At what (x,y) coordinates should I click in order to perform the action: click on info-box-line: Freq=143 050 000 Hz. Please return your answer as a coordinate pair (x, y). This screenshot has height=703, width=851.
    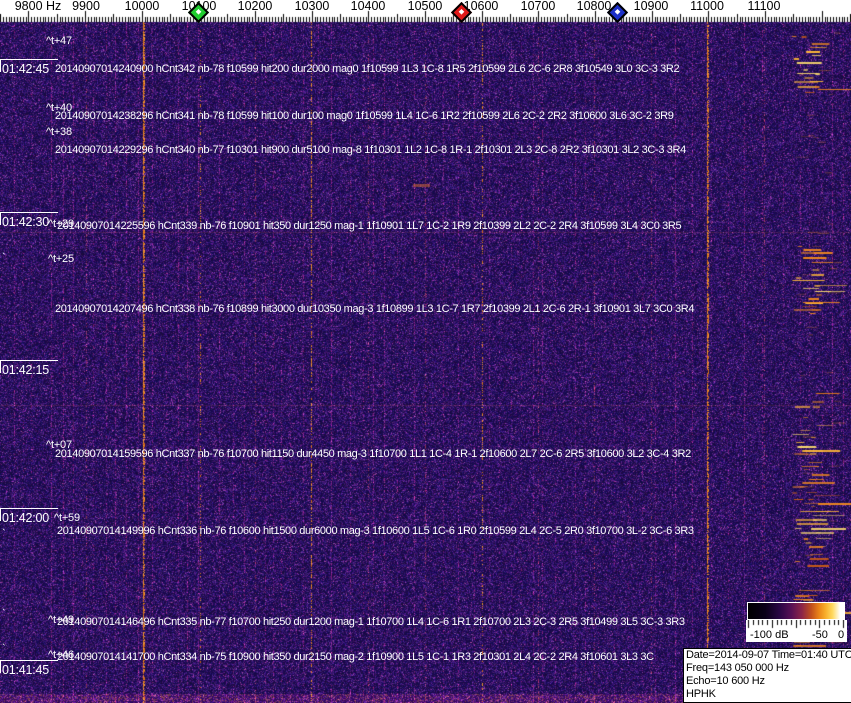
    Looking at the image, I should click on (737, 668).